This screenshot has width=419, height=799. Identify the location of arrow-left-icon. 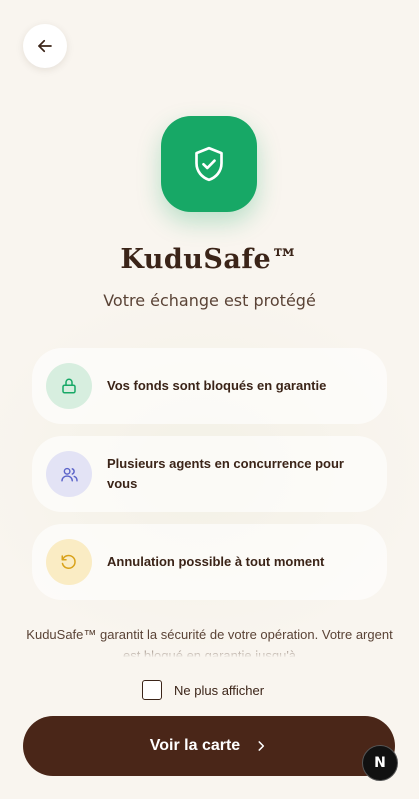
(45, 46).